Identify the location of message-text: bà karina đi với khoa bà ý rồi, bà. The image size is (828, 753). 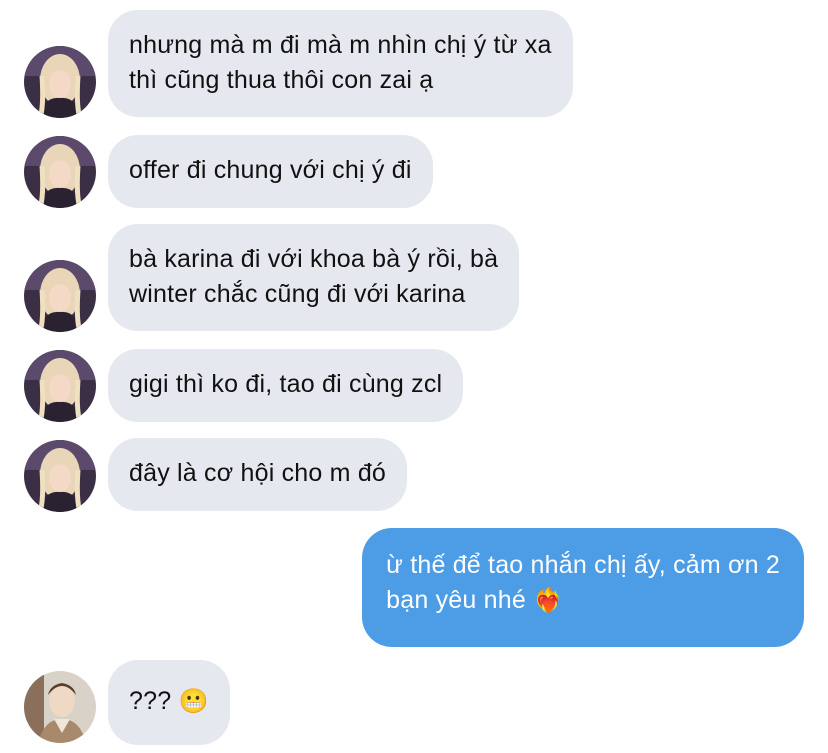
(314, 259).